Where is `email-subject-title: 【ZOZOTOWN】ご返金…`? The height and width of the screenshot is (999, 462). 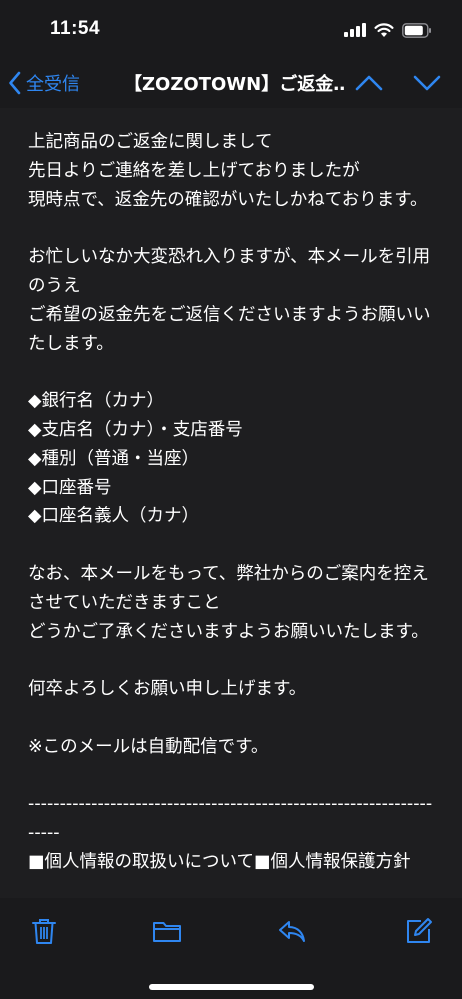
email-subject-title: 【ZOZOTOWN】ご返金… is located at coordinates (234, 84).